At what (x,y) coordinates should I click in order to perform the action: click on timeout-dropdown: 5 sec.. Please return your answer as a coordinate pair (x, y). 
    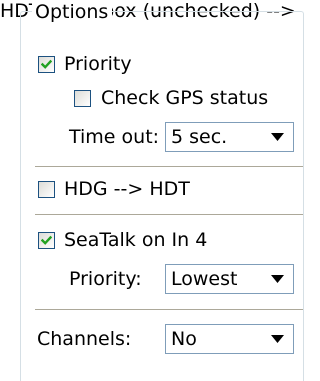
    Looking at the image, I should click on (229, 137).